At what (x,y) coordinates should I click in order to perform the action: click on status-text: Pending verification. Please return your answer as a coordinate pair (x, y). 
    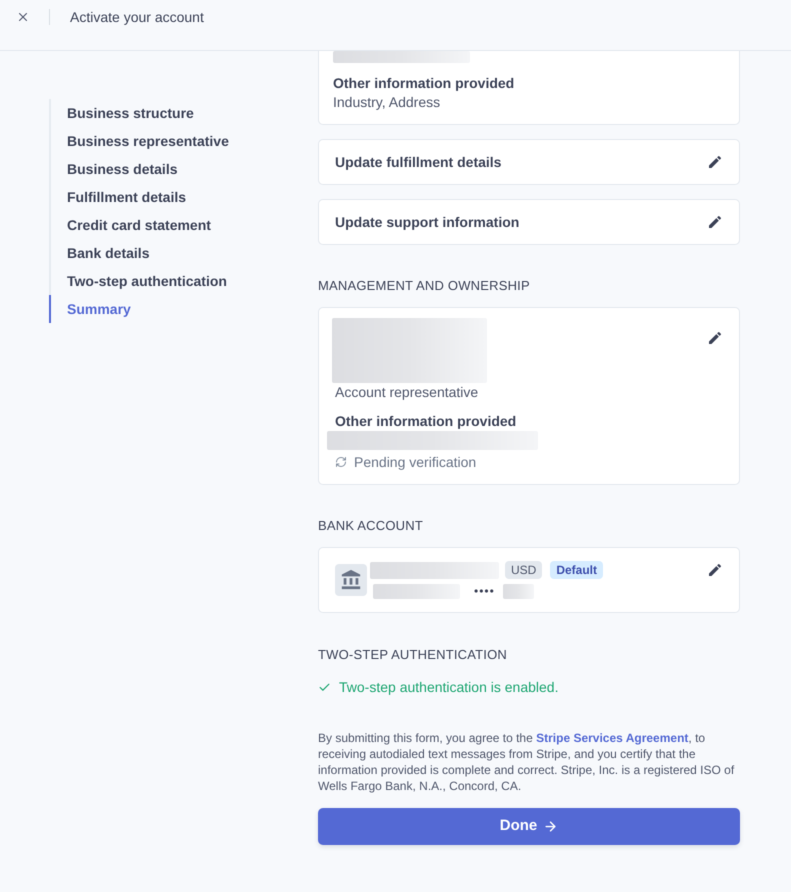
    Looking at the image, I should click on (415, 462).